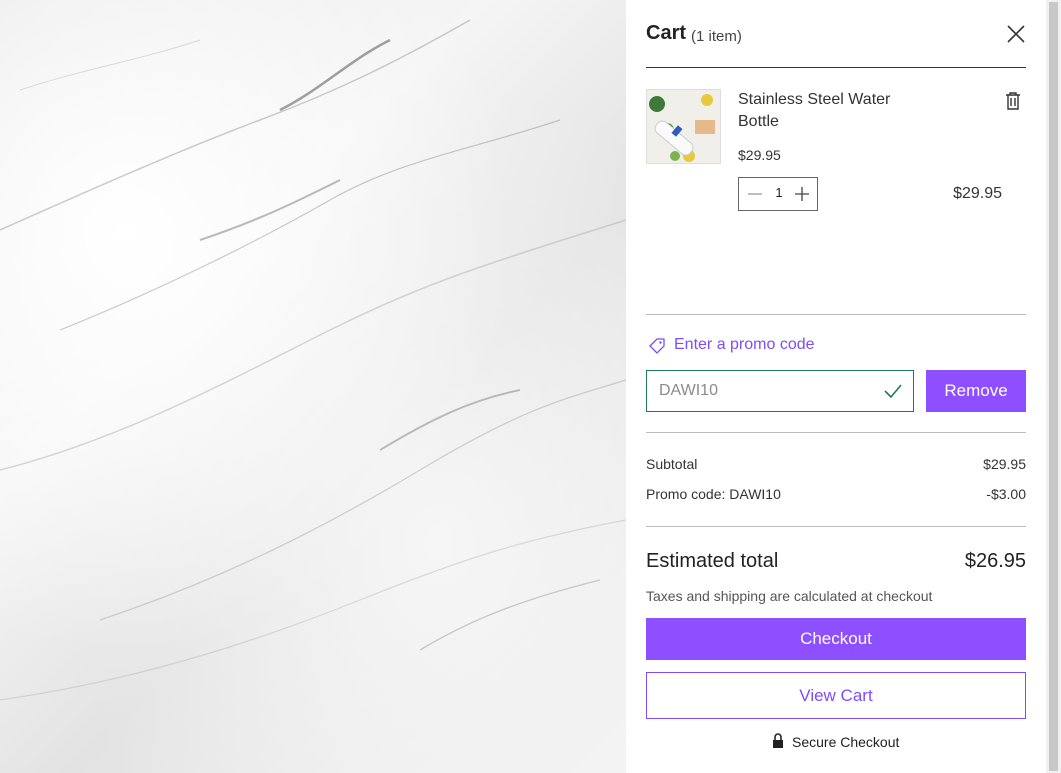 This screenshot has height=773, width=1061. Describe the element at coordinates (778, 740) in the screenshot. I see `lock-icon` at that location.